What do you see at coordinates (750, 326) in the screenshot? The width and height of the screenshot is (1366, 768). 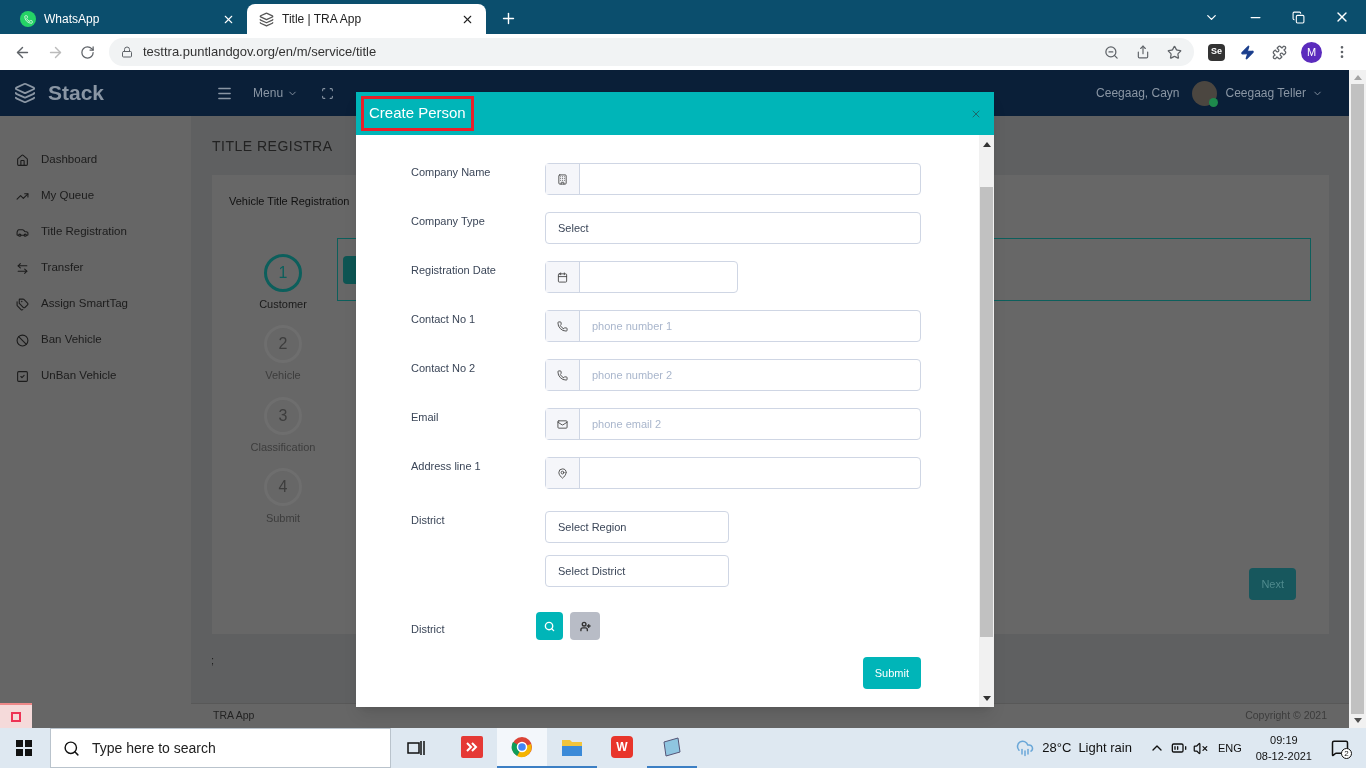 I see `text-input: phone number 1` at bounding box center [750, 326].